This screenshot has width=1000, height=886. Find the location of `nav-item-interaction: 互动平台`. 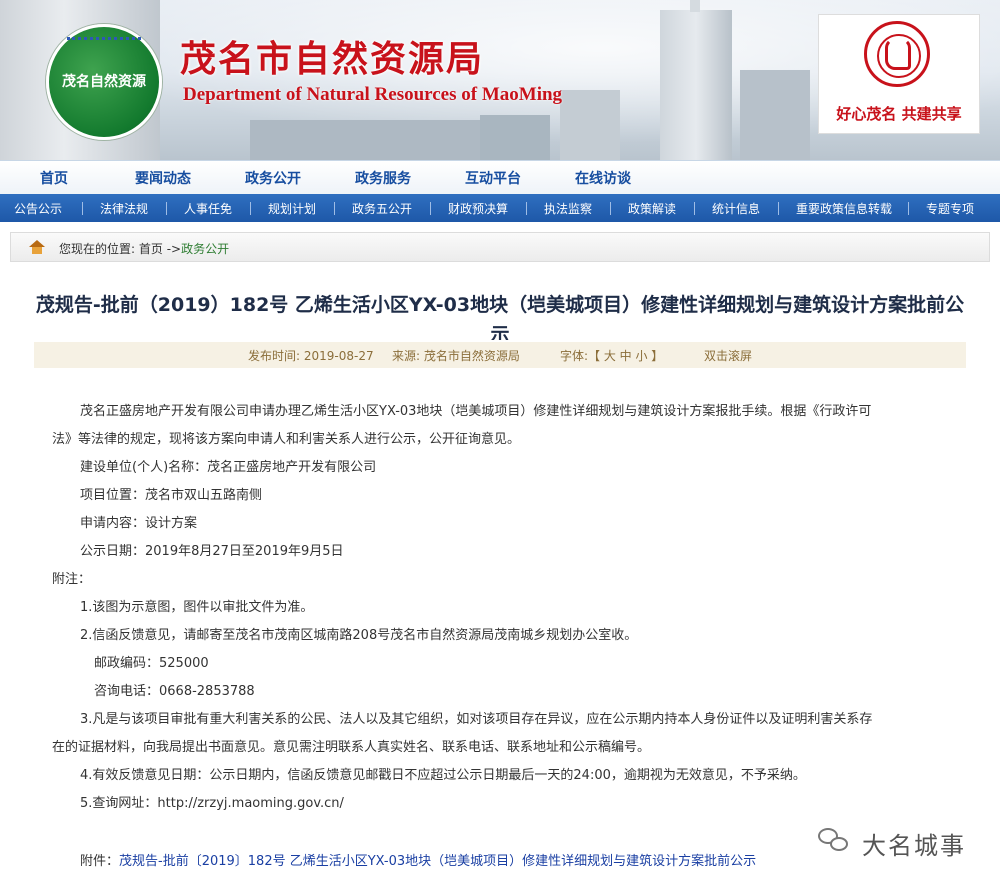

nav-item-interaction: 互动平台 is located at coordinates (493, 178).